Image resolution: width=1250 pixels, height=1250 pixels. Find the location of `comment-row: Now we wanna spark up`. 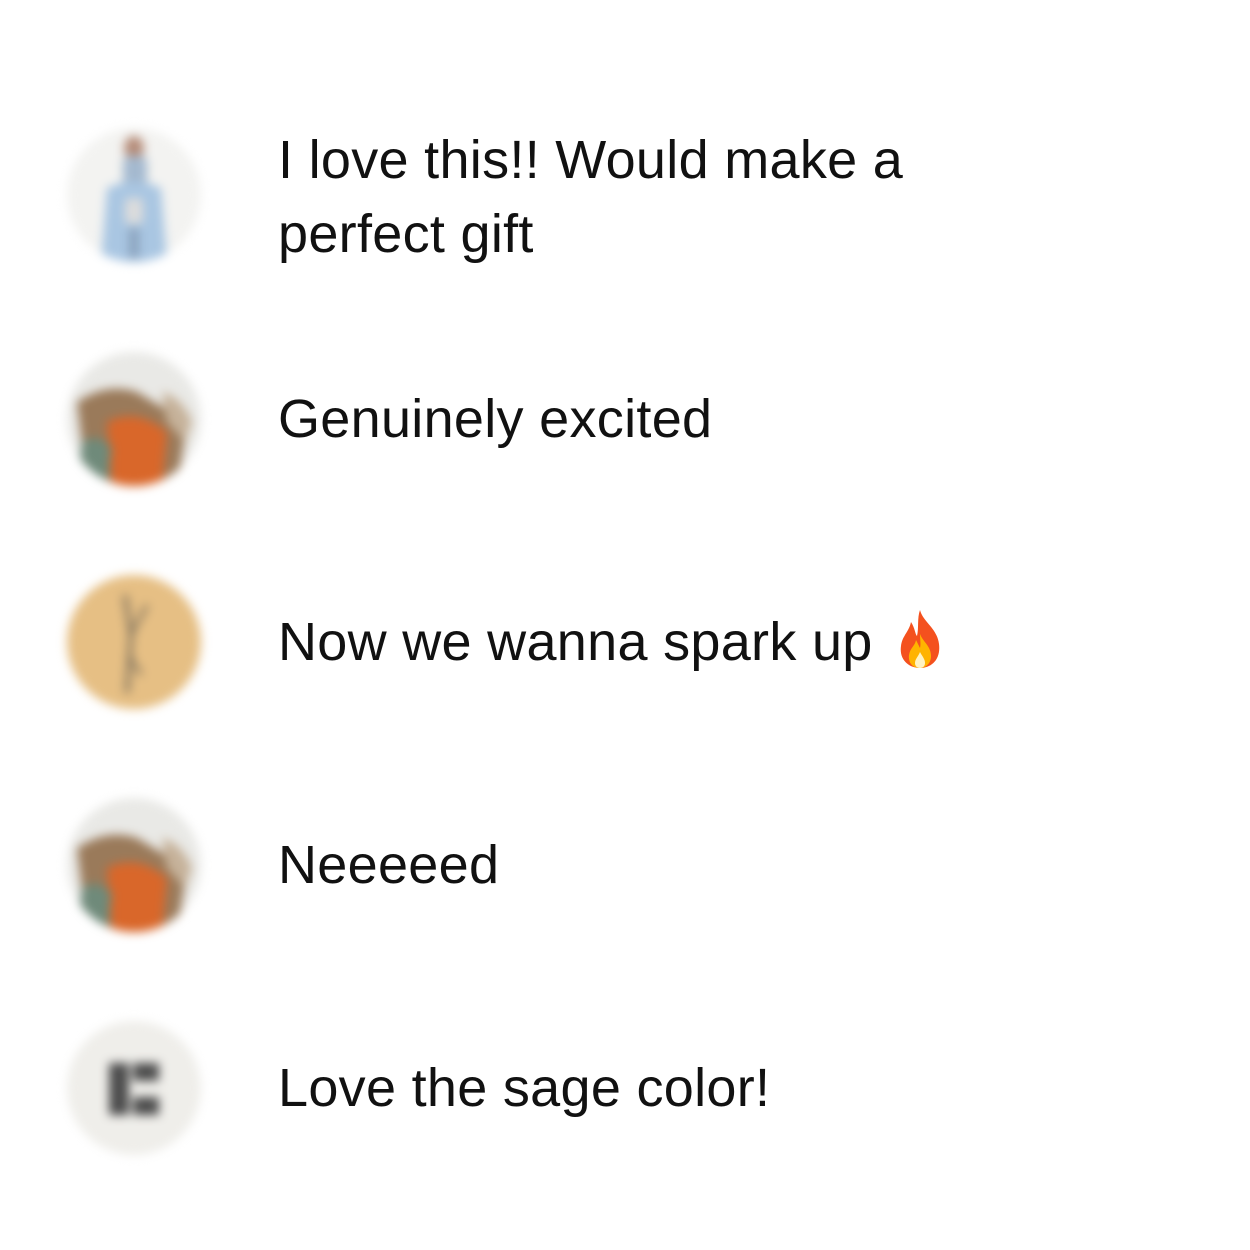

comment-row: Now we wanna spark up is located at coordinates (625, 642).